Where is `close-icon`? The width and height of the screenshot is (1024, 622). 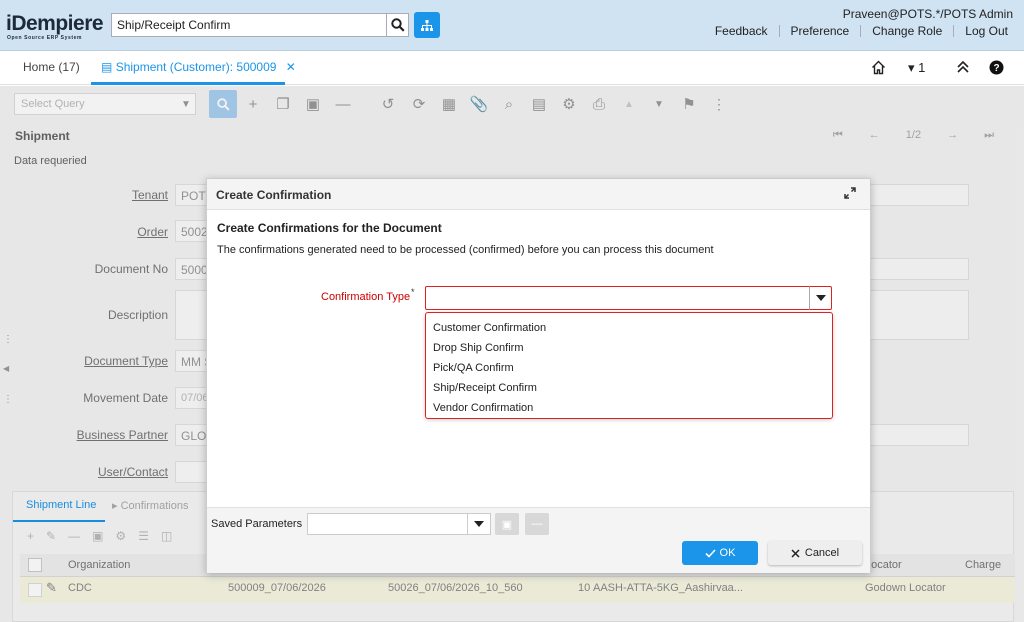 close-icon is located at coordinates (795, 553).